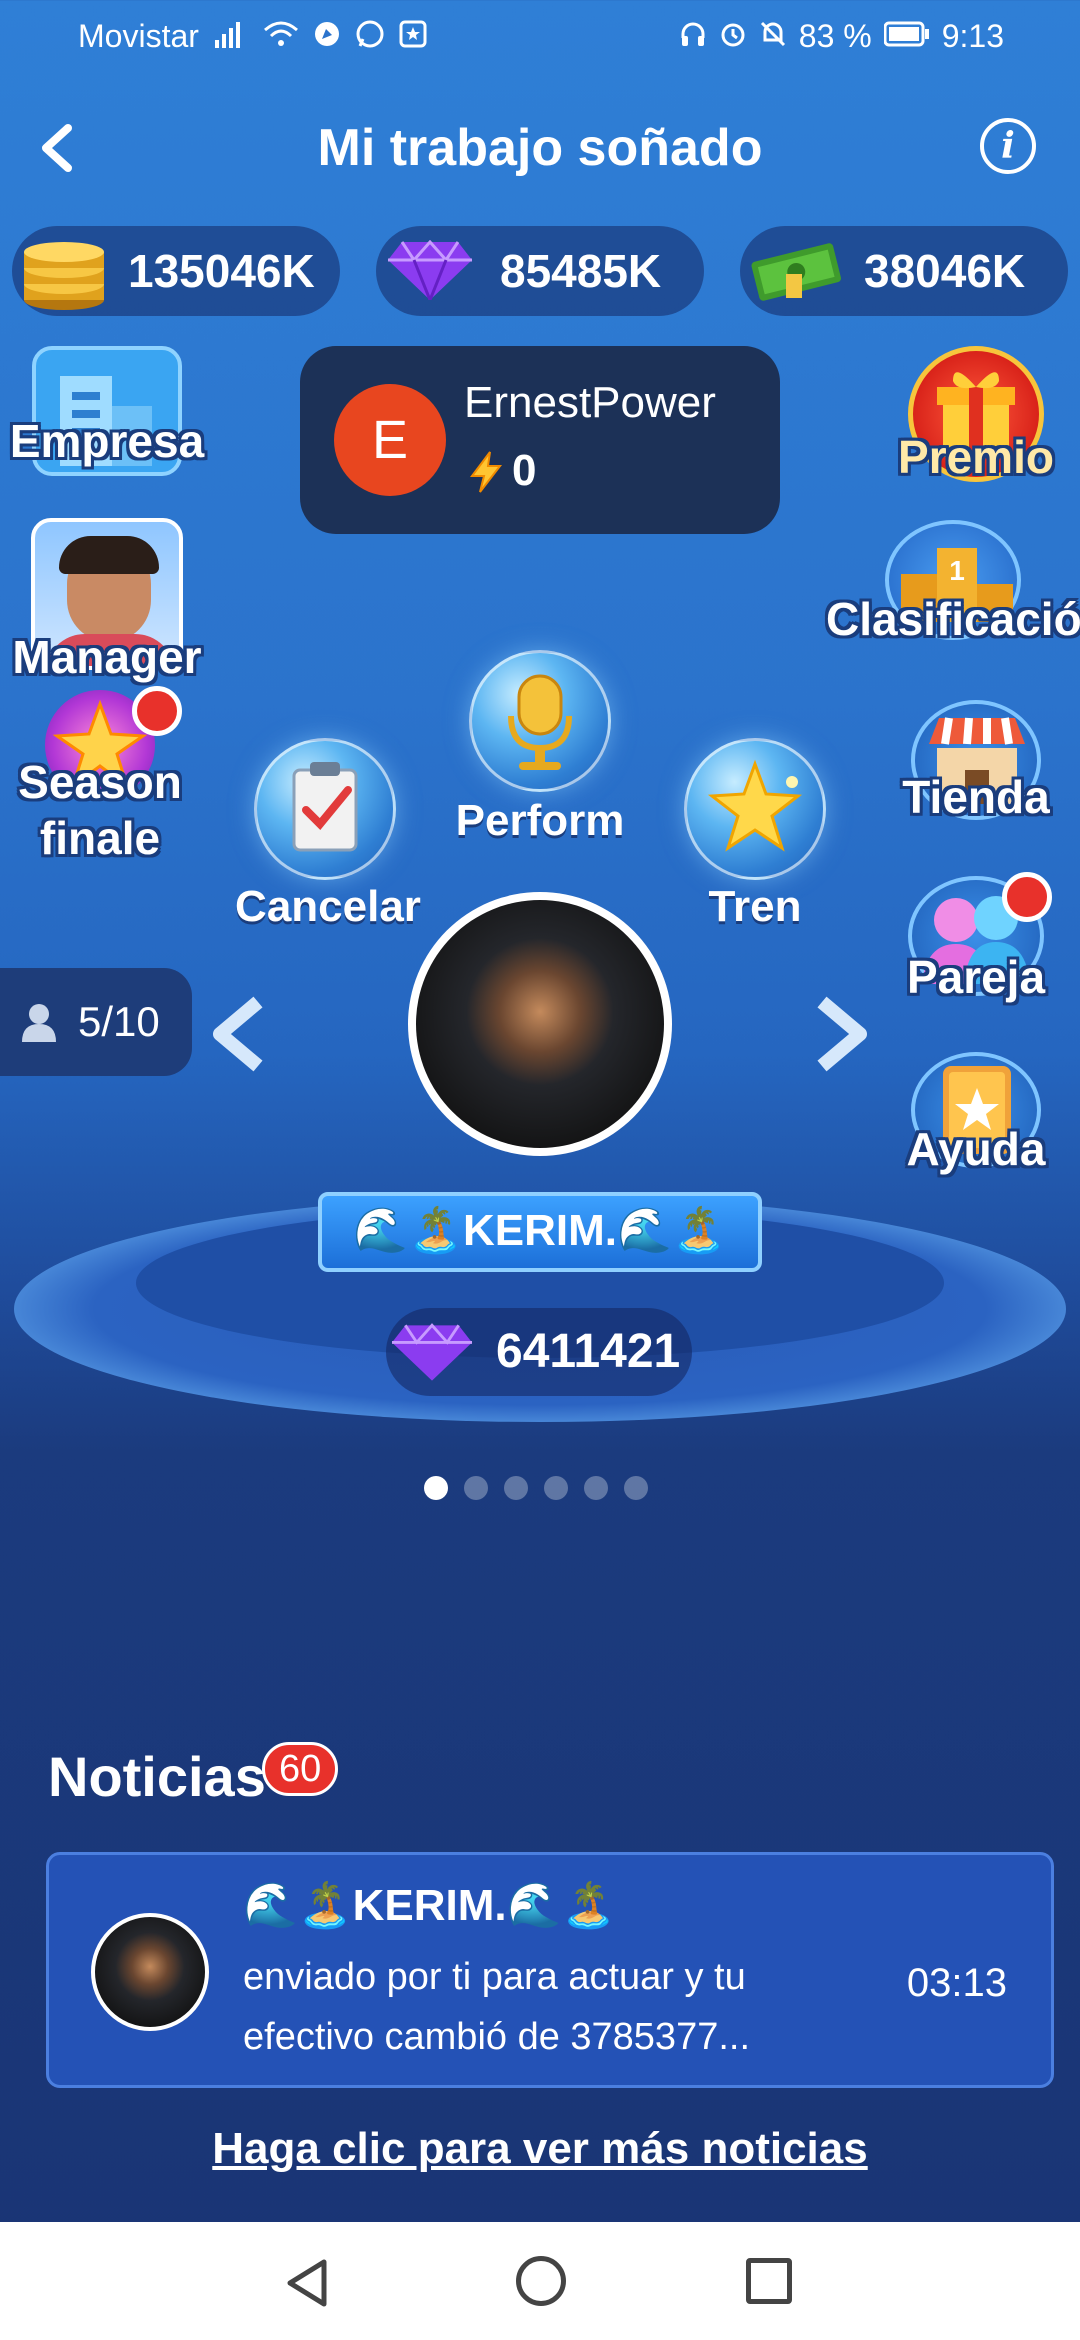 The height and width of the screenshot is (2340, 1080). I want to click on battery-icon, so click(906, 37).